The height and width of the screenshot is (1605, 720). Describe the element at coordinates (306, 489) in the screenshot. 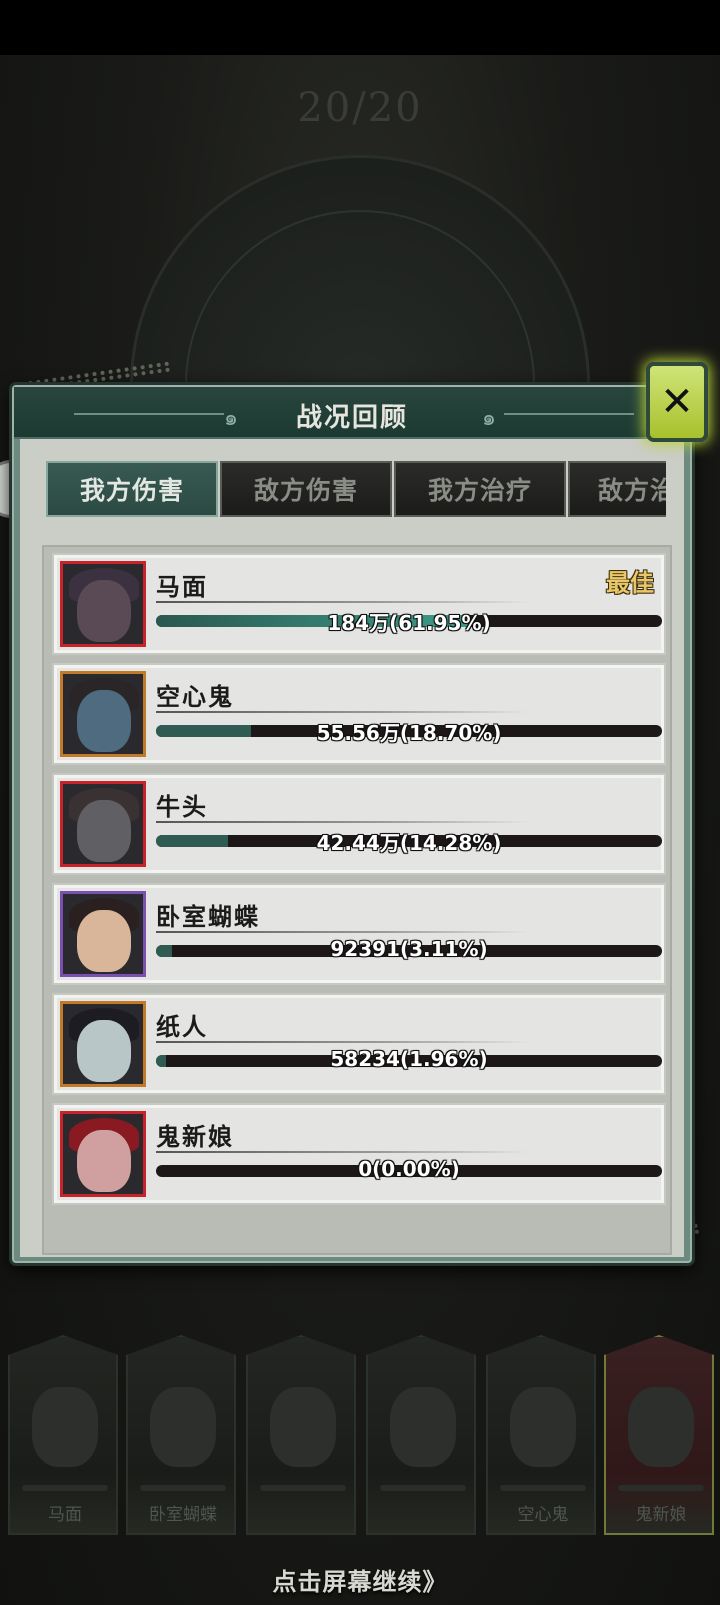

I see `tab-enemy-damage: 敌方伤害` at that location.